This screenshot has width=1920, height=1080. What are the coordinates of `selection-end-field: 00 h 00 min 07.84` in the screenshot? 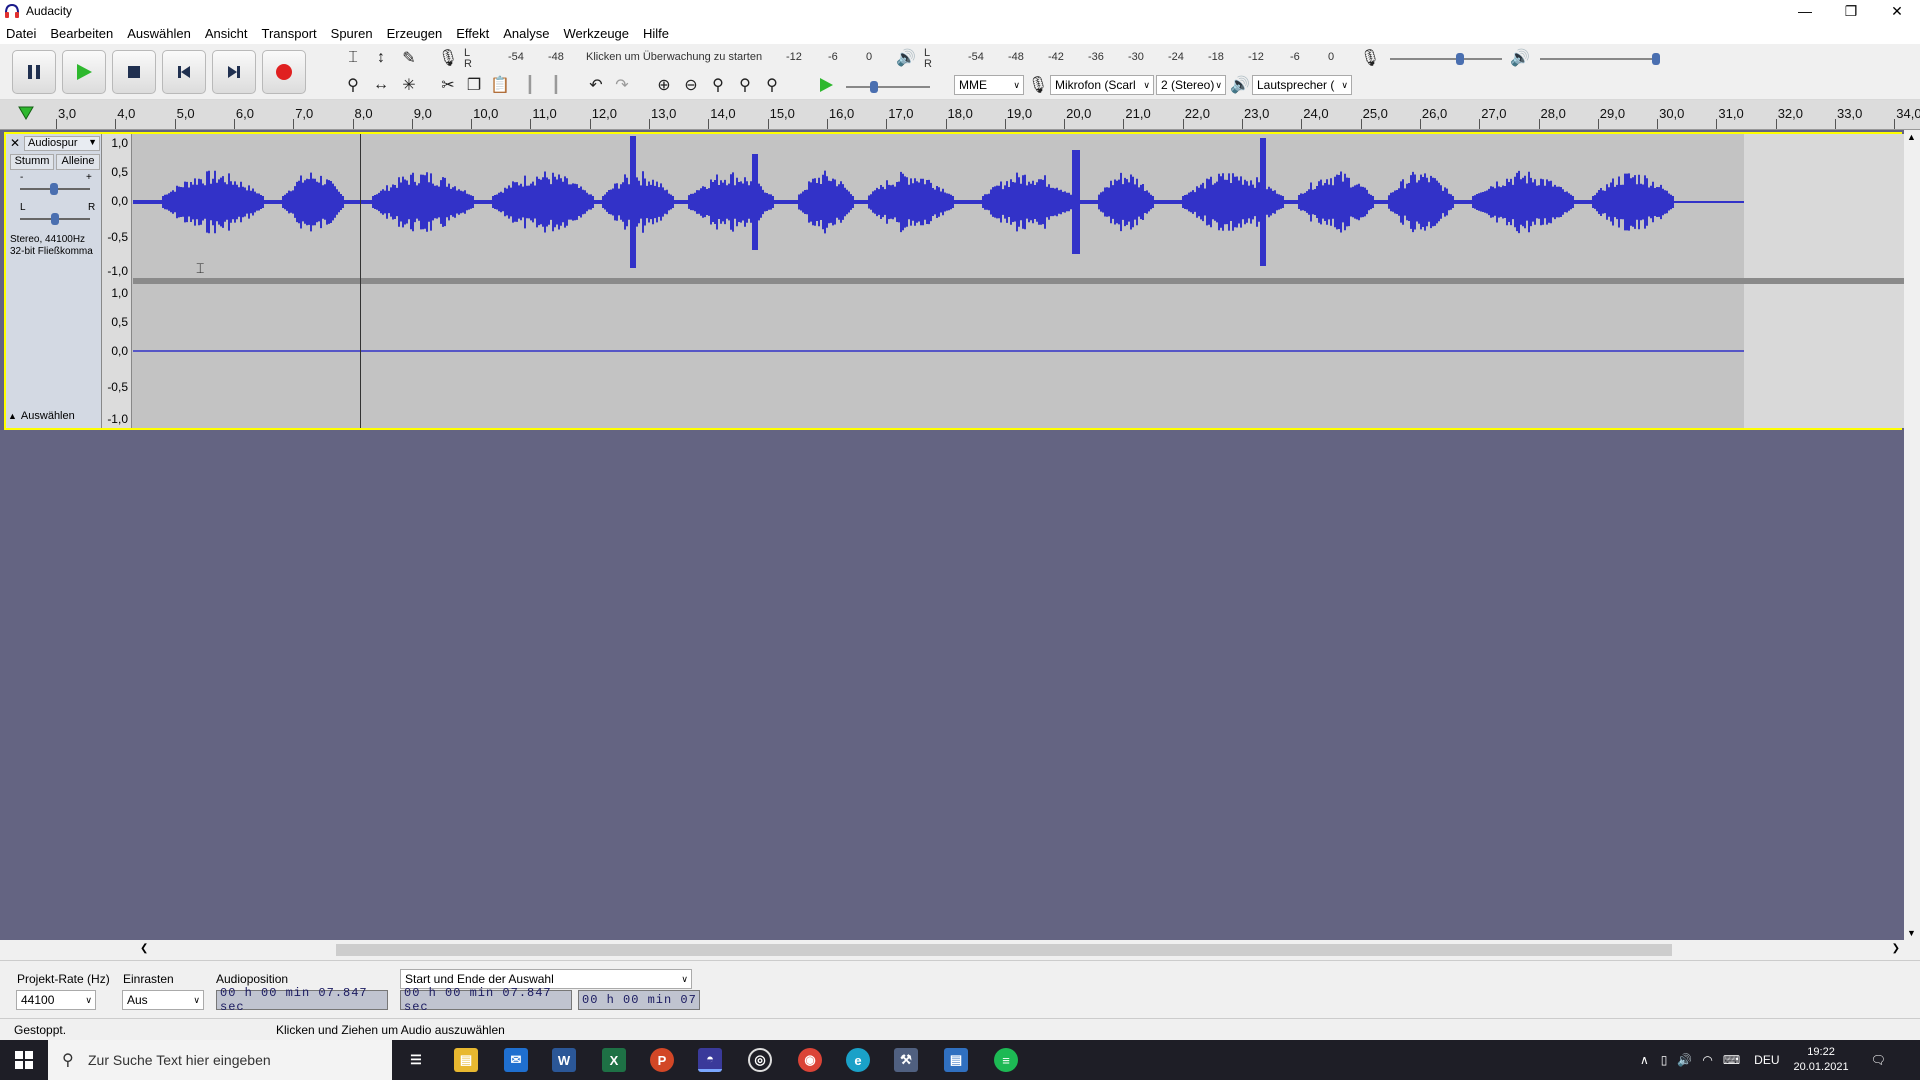 It's located at (639, 1000).